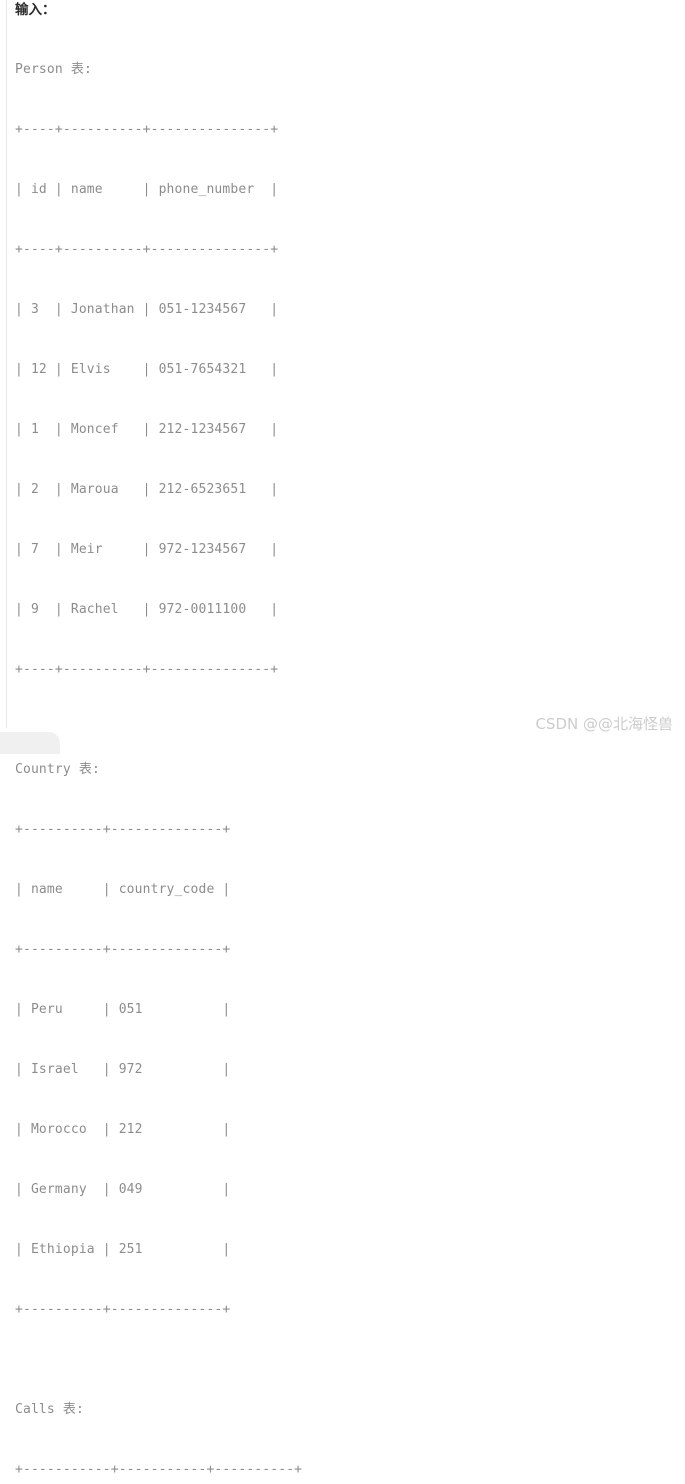 This screenshot has height=1484, width=685. I want to click on table-row: | 7 | Meir | 972-1234567 |, so click(147, 549).